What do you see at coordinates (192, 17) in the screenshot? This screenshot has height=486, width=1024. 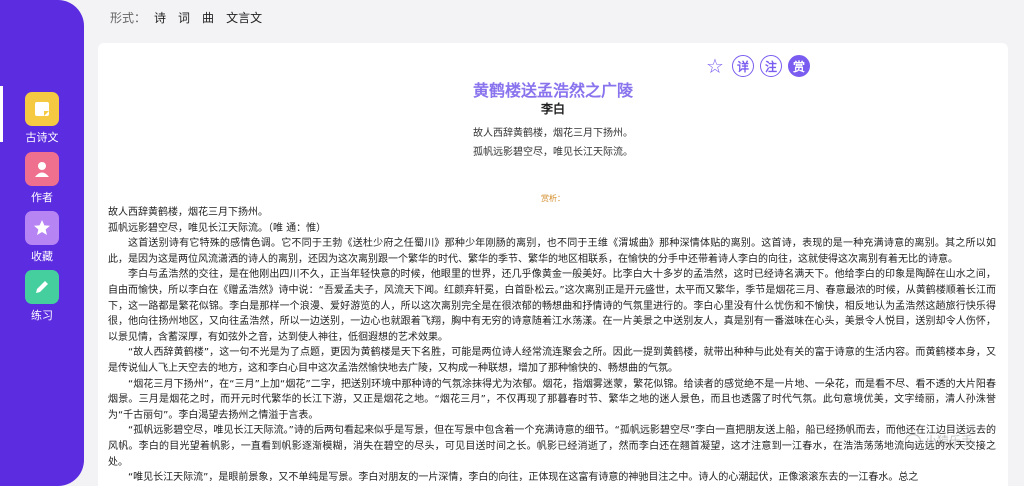 I see `form-filter: 形式： 诗 词 曲 文言文` at bounding box center [192, 17].